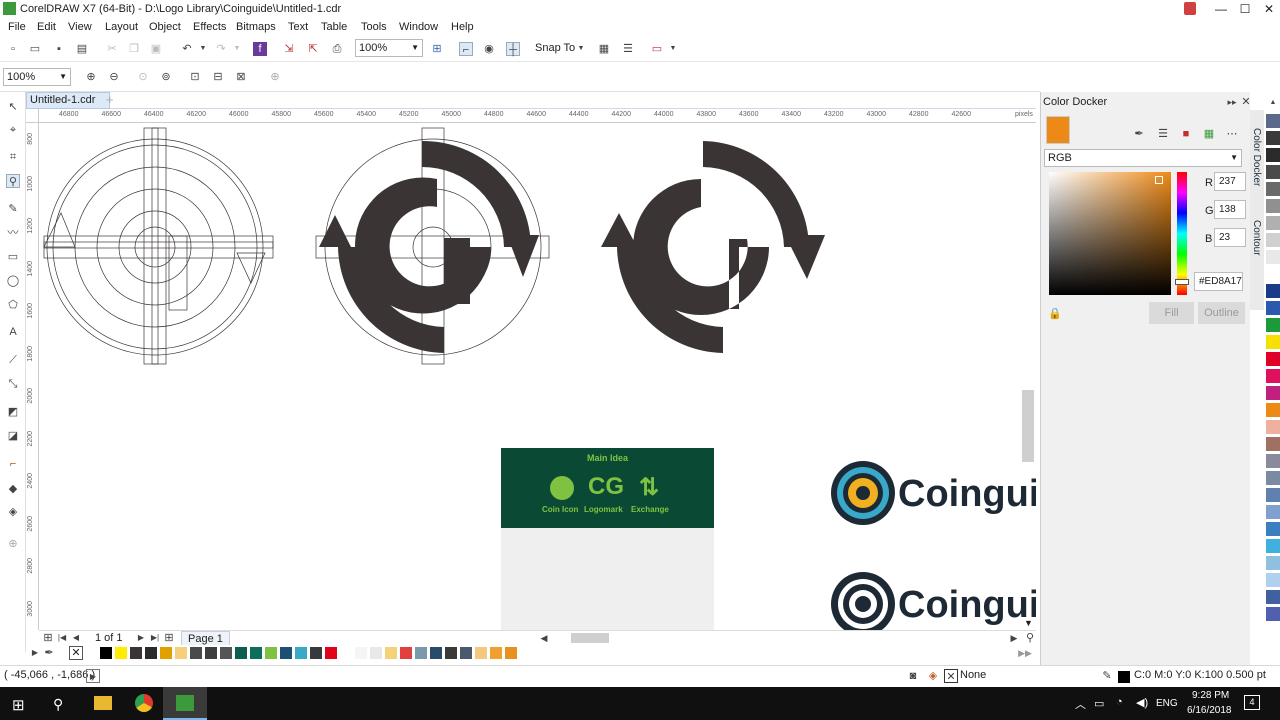  What do you see at coordinates (1273, 103) in the screenshot?
I see `palette-scroll-up-icon: ▲` at bounding box center [1273, 103].